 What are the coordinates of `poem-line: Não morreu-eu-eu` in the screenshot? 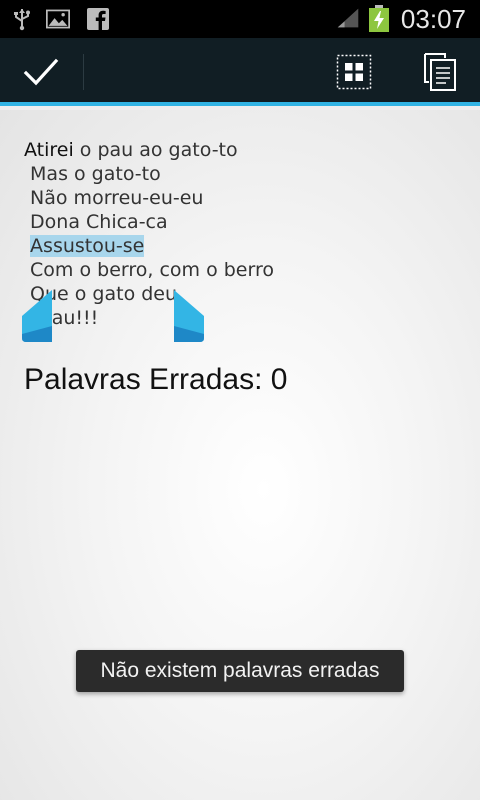 It's located at (114, 198).